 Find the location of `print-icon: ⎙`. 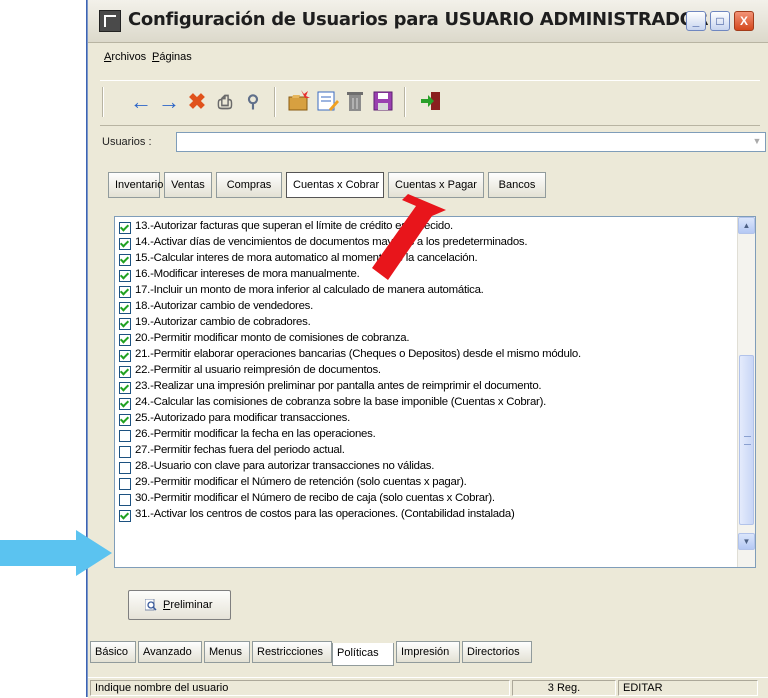

print-icon: ⎙ is located at coordinates (225, 102).